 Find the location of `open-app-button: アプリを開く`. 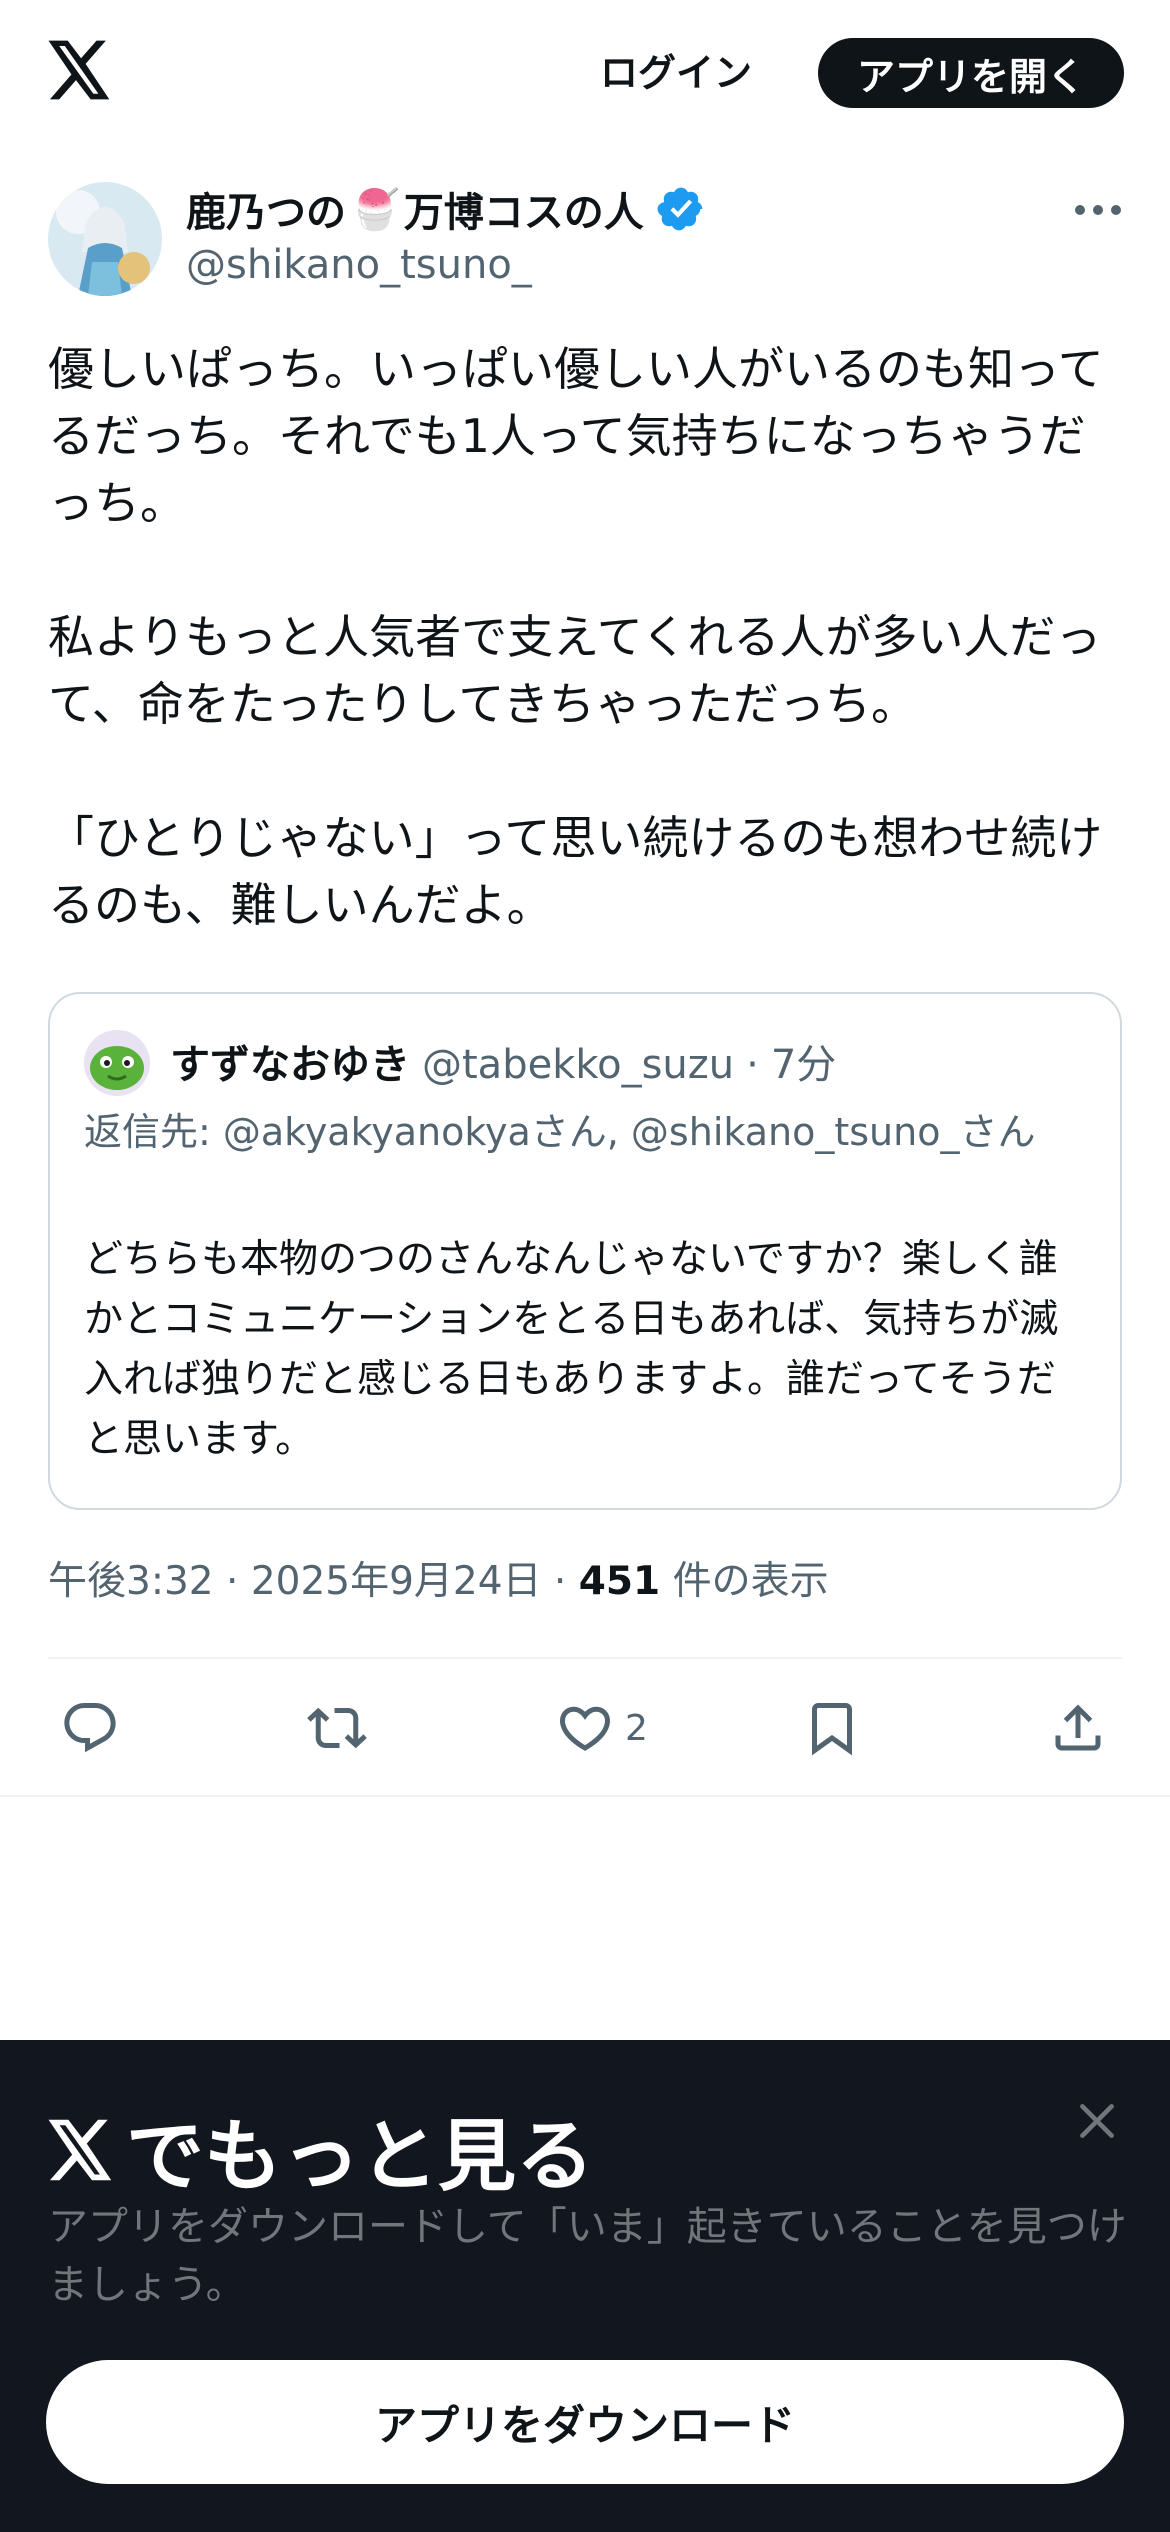

open-app-button: アプリを開く is located at coordinates (971, 73).